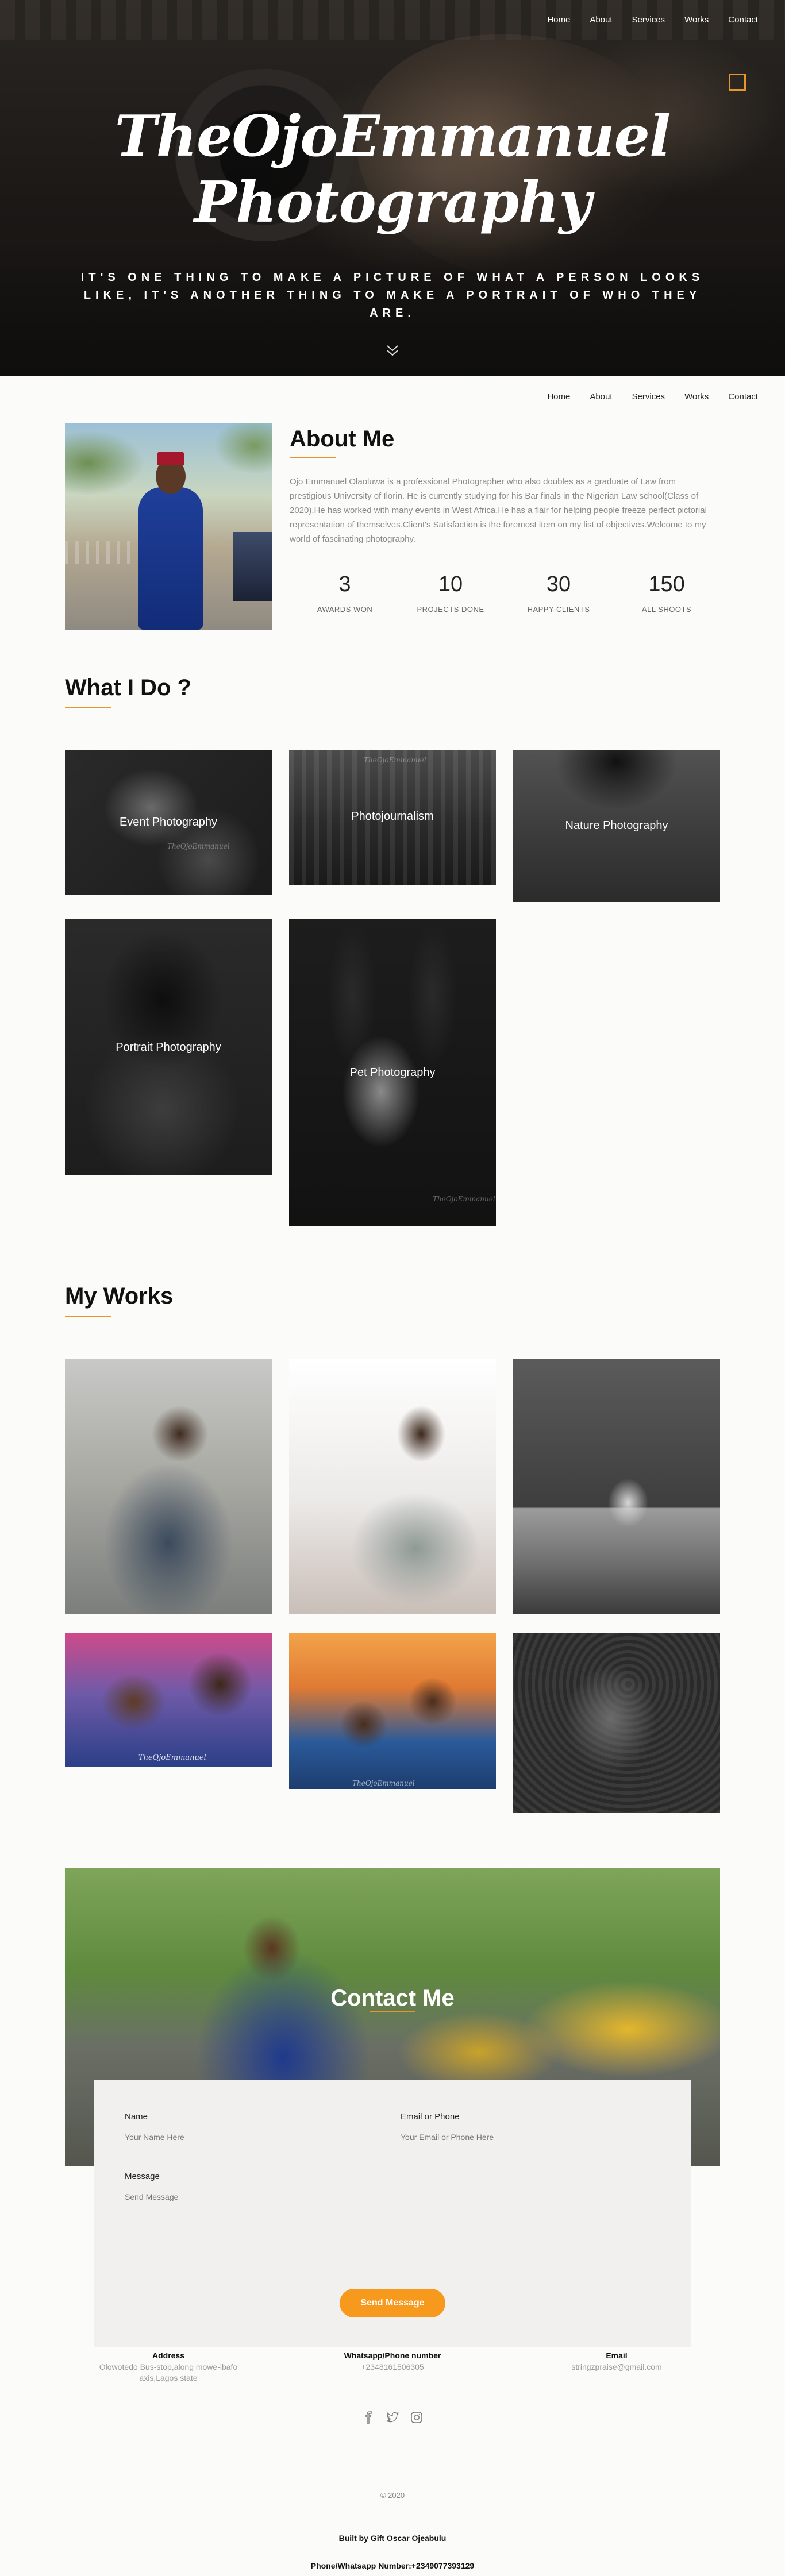 The image size is (785, 2576). What do you see at coordinates (527, 2137) in the screenshot?
I see `email-input` at bounding box center [527, 2137].